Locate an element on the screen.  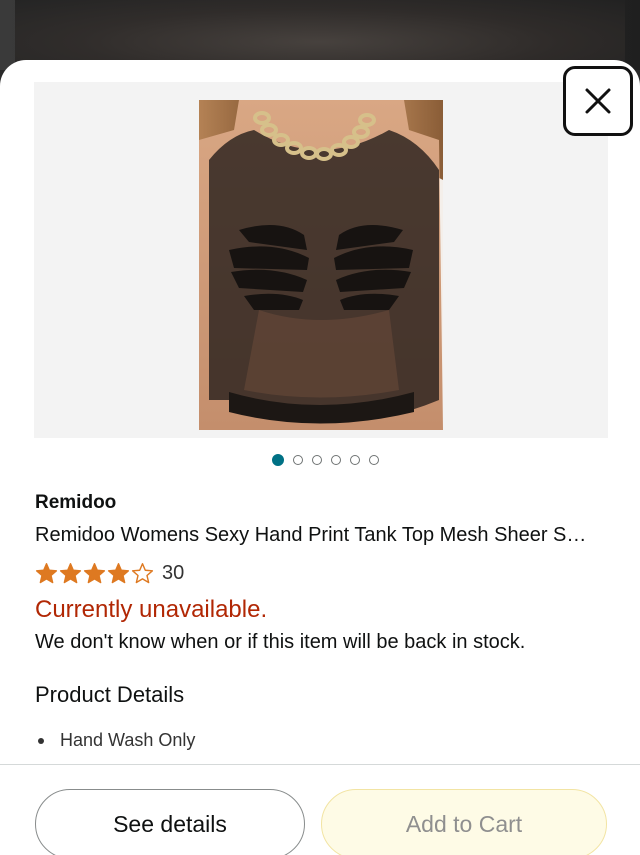
rating: 30 is located at coordinates (109, 573).